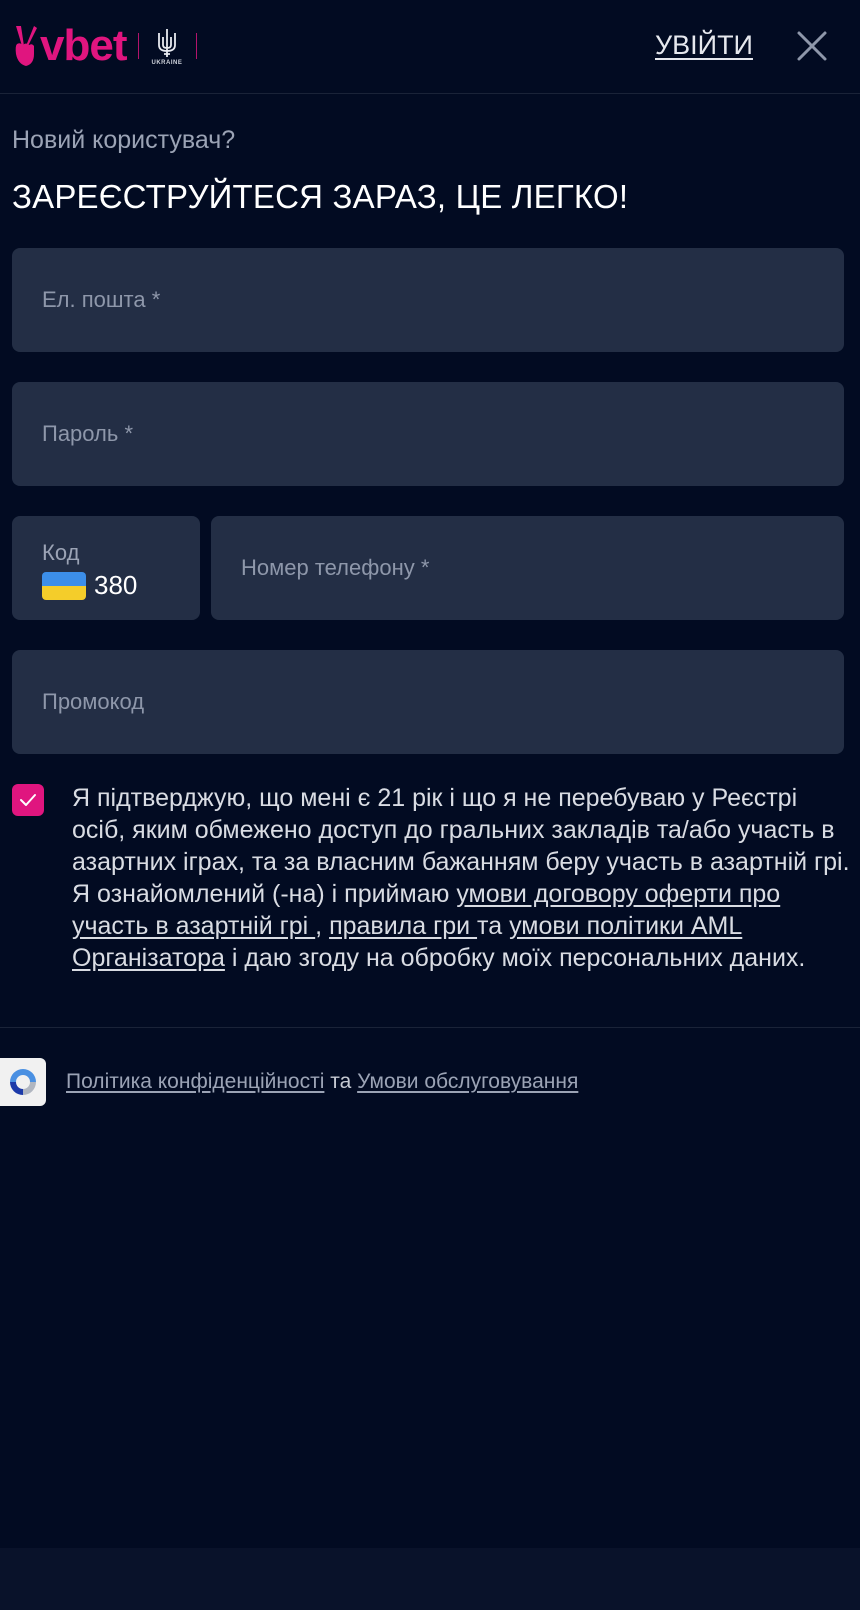 This screenshot has width=860, height=1610. I want to click on recaptcha-icon, so click(23, 1082).